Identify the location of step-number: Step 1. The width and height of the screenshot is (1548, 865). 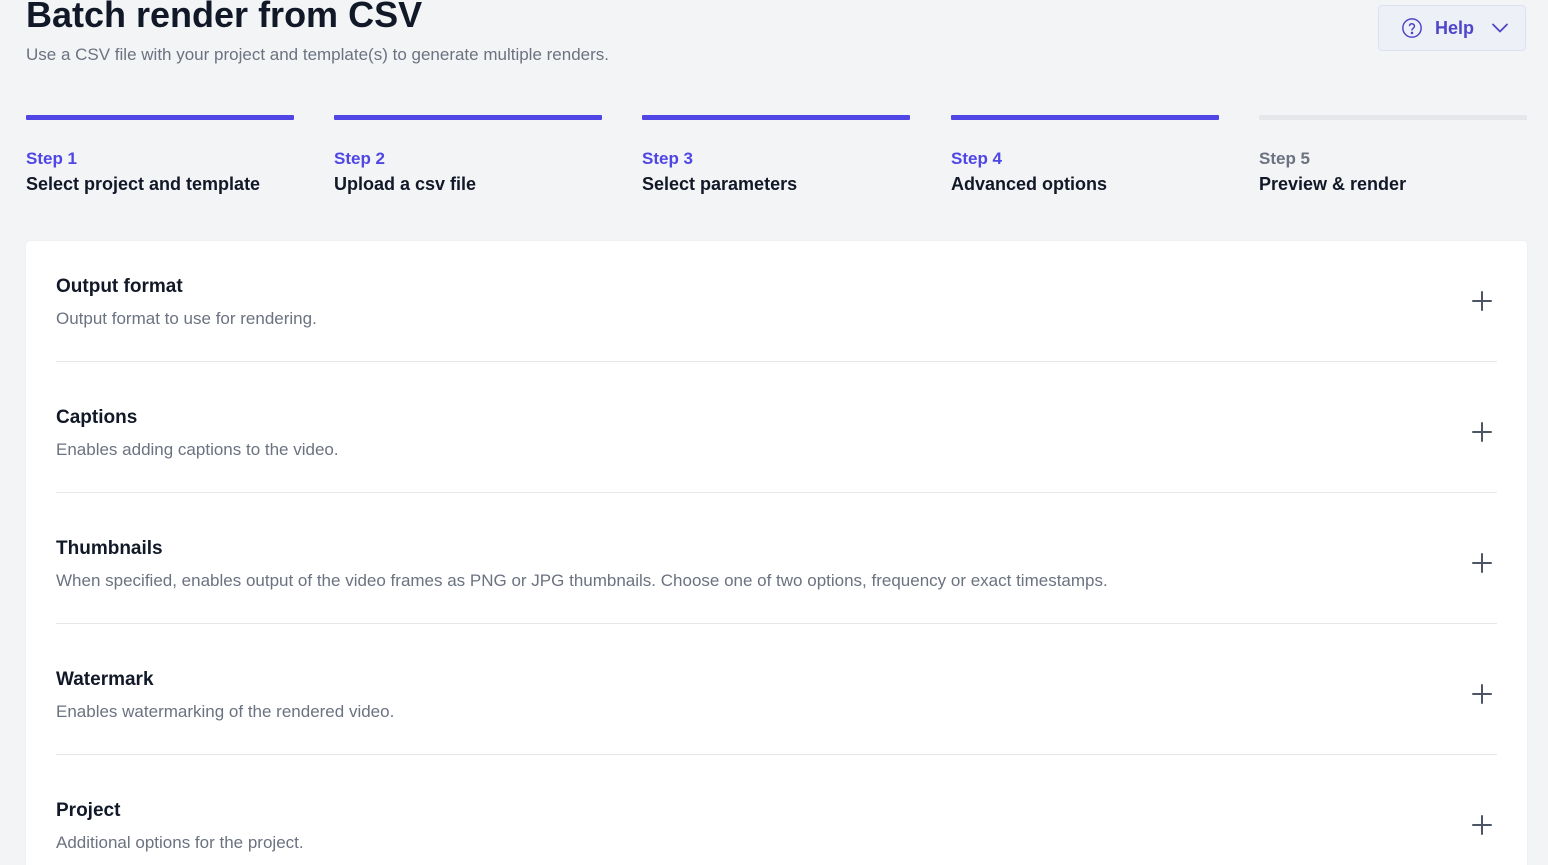
(52, 158).